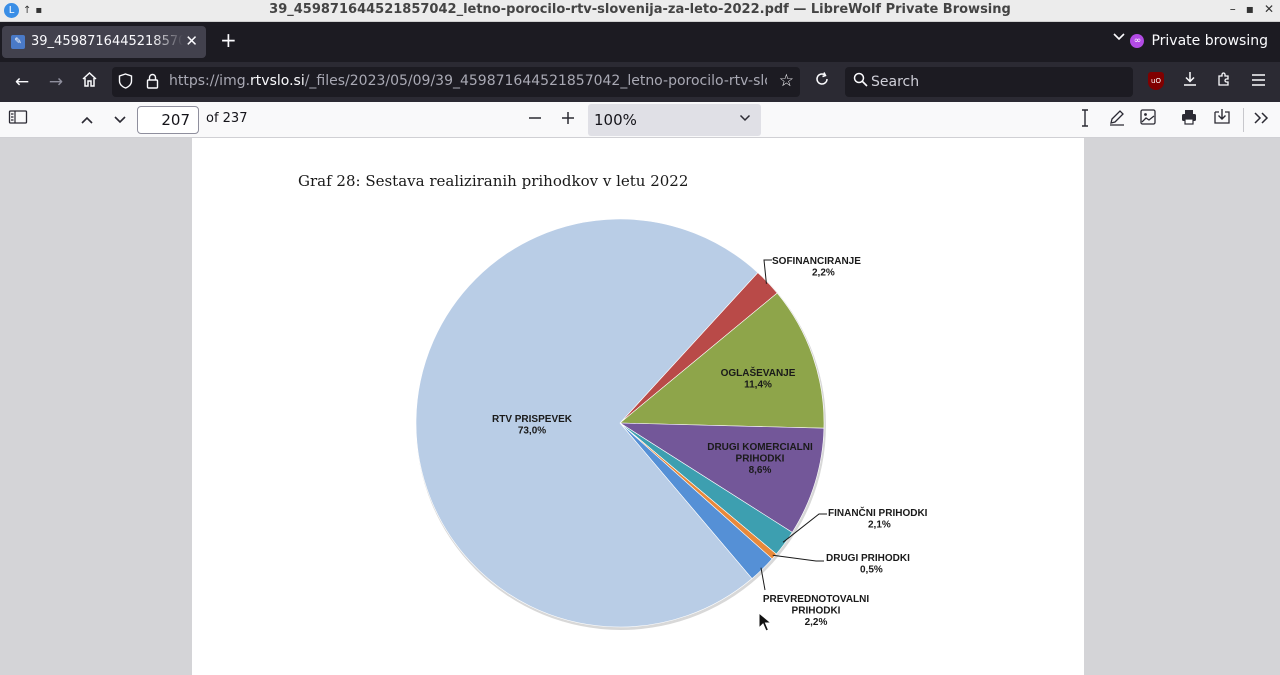  Describe the element at coordinates (191, 41) in the screenshot. I see `close-tab-icon: ✕` at that location.